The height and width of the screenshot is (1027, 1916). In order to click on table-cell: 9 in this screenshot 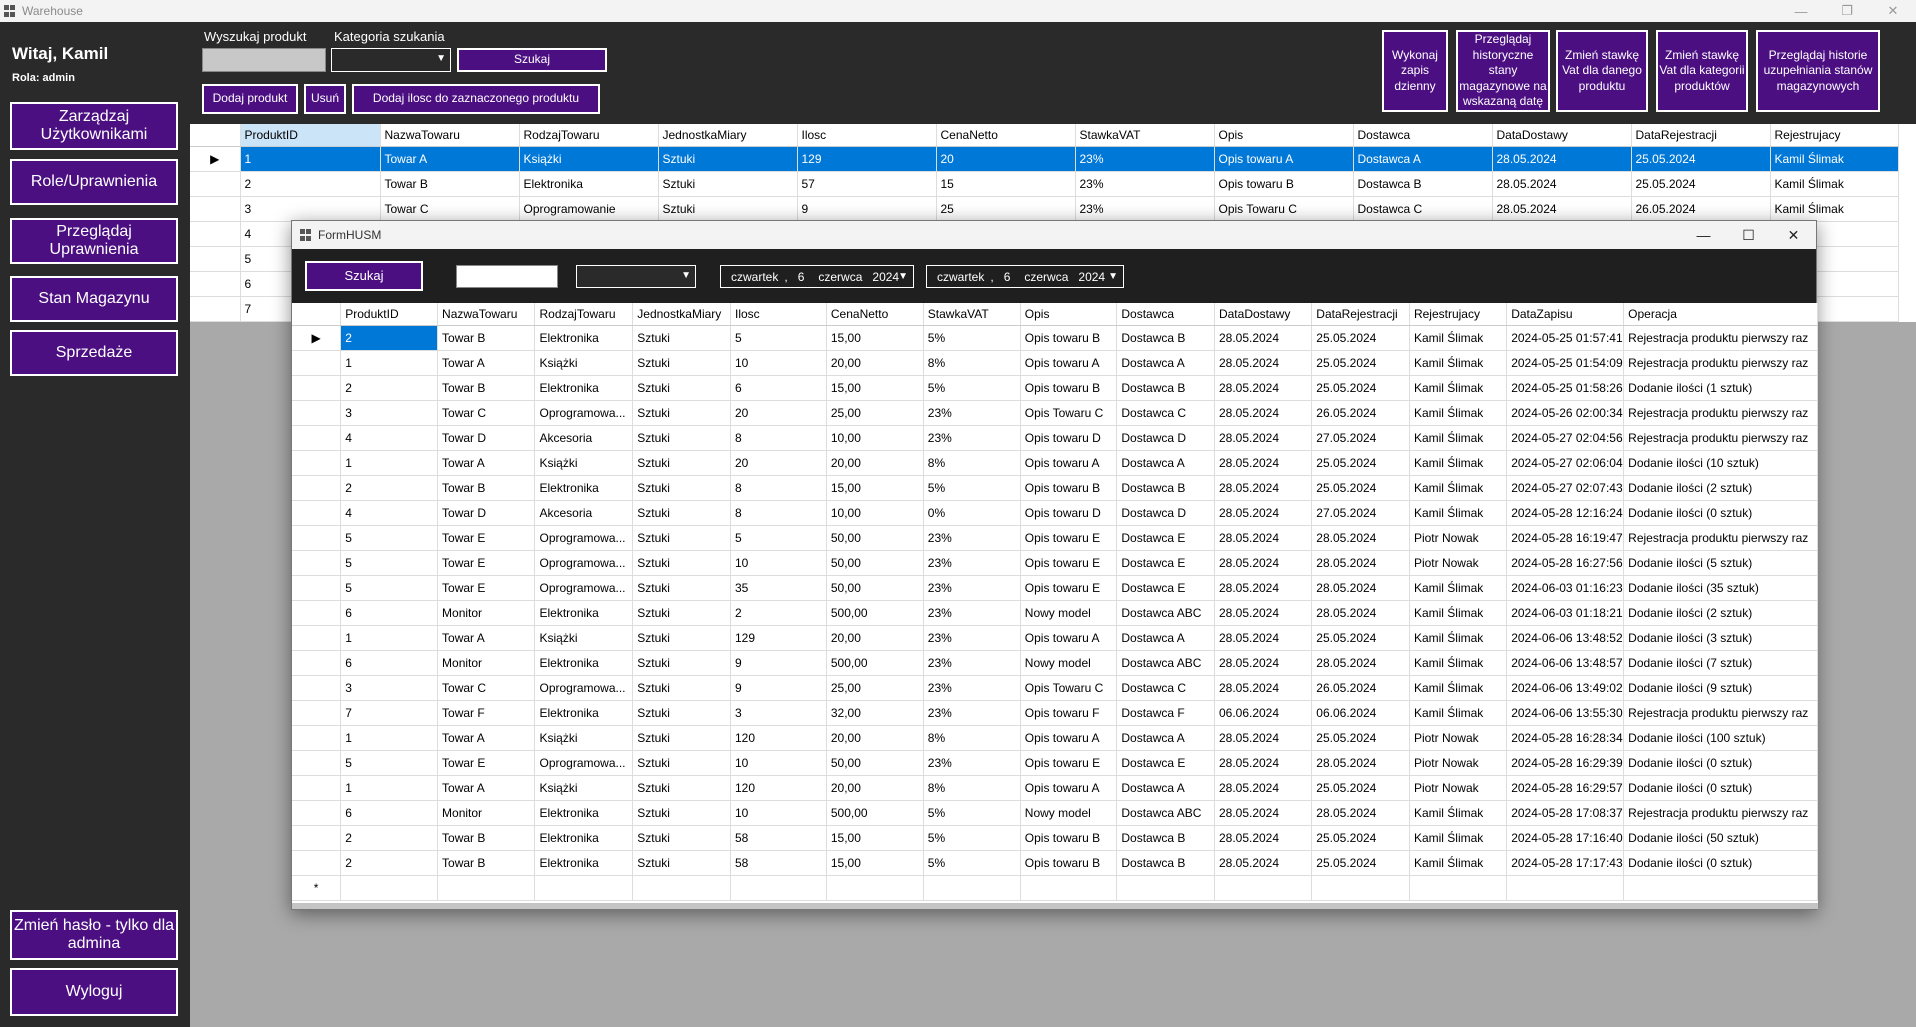, I will do `click(778, 688)`.